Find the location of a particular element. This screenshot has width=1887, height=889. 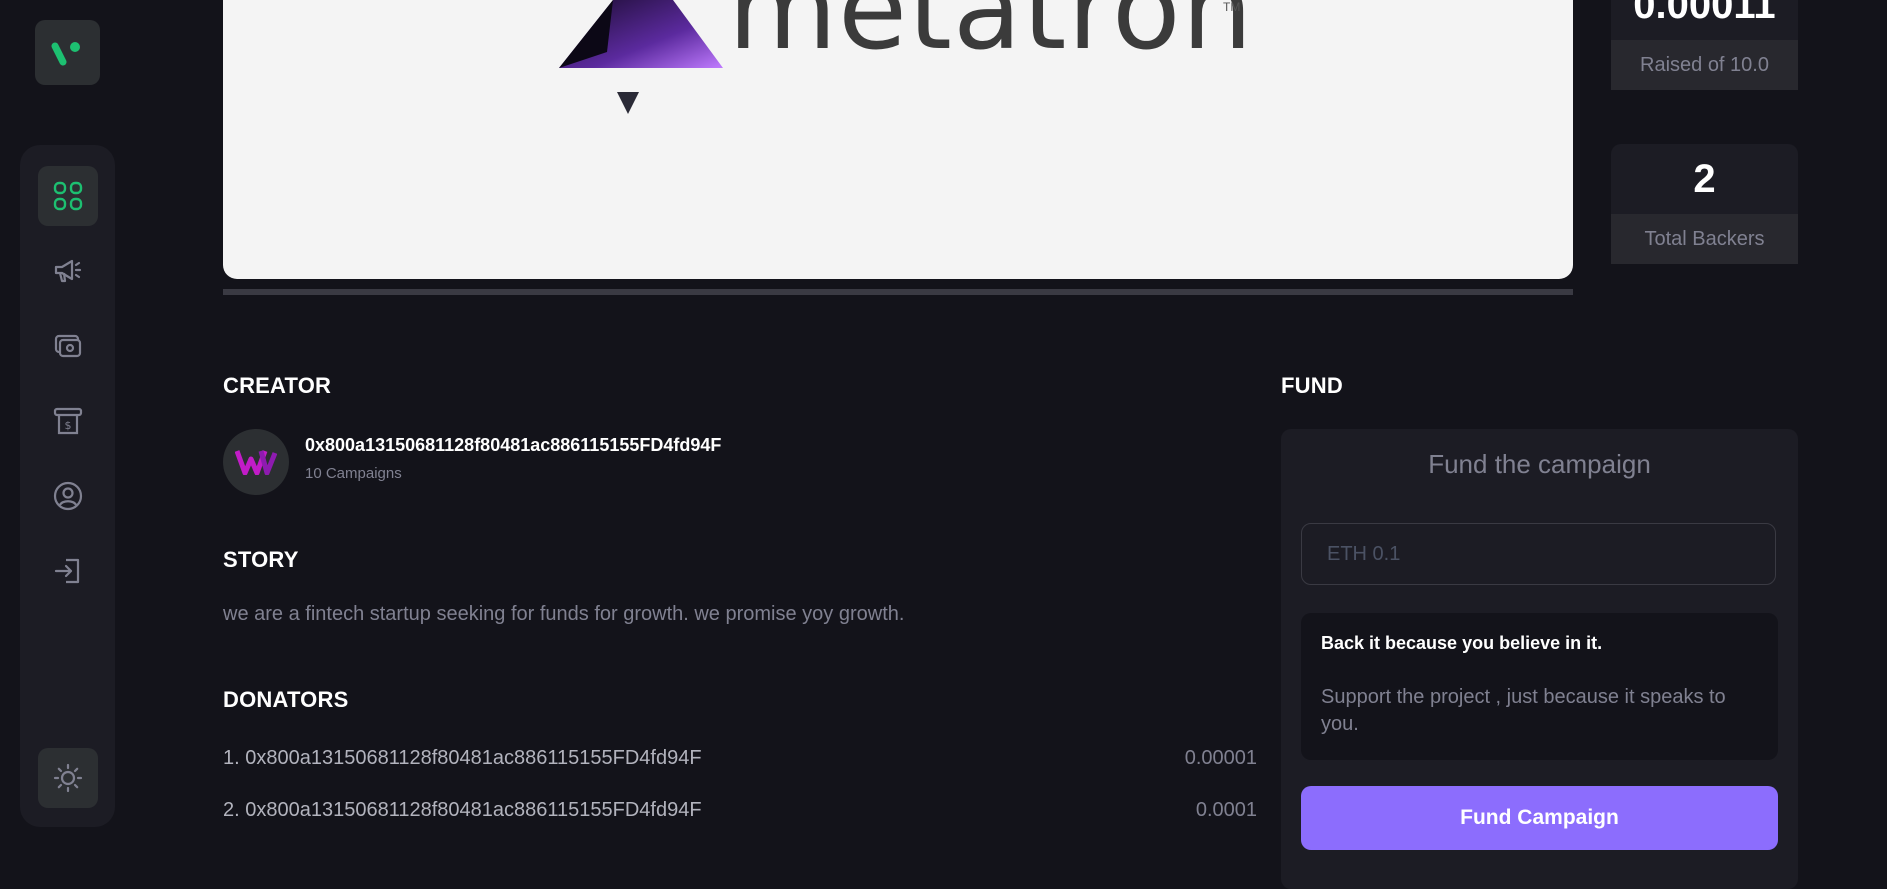

sidebar-item-dashboard is located at coordinates (68, 196).